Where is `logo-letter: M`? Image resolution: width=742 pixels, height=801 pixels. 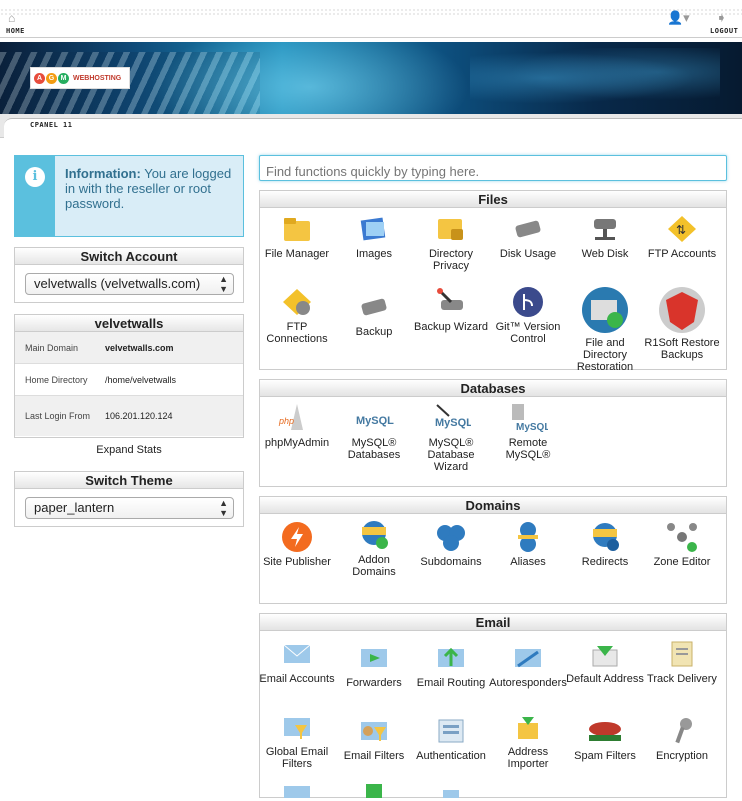
logo-letter: M is located at coordinates (63, 78).